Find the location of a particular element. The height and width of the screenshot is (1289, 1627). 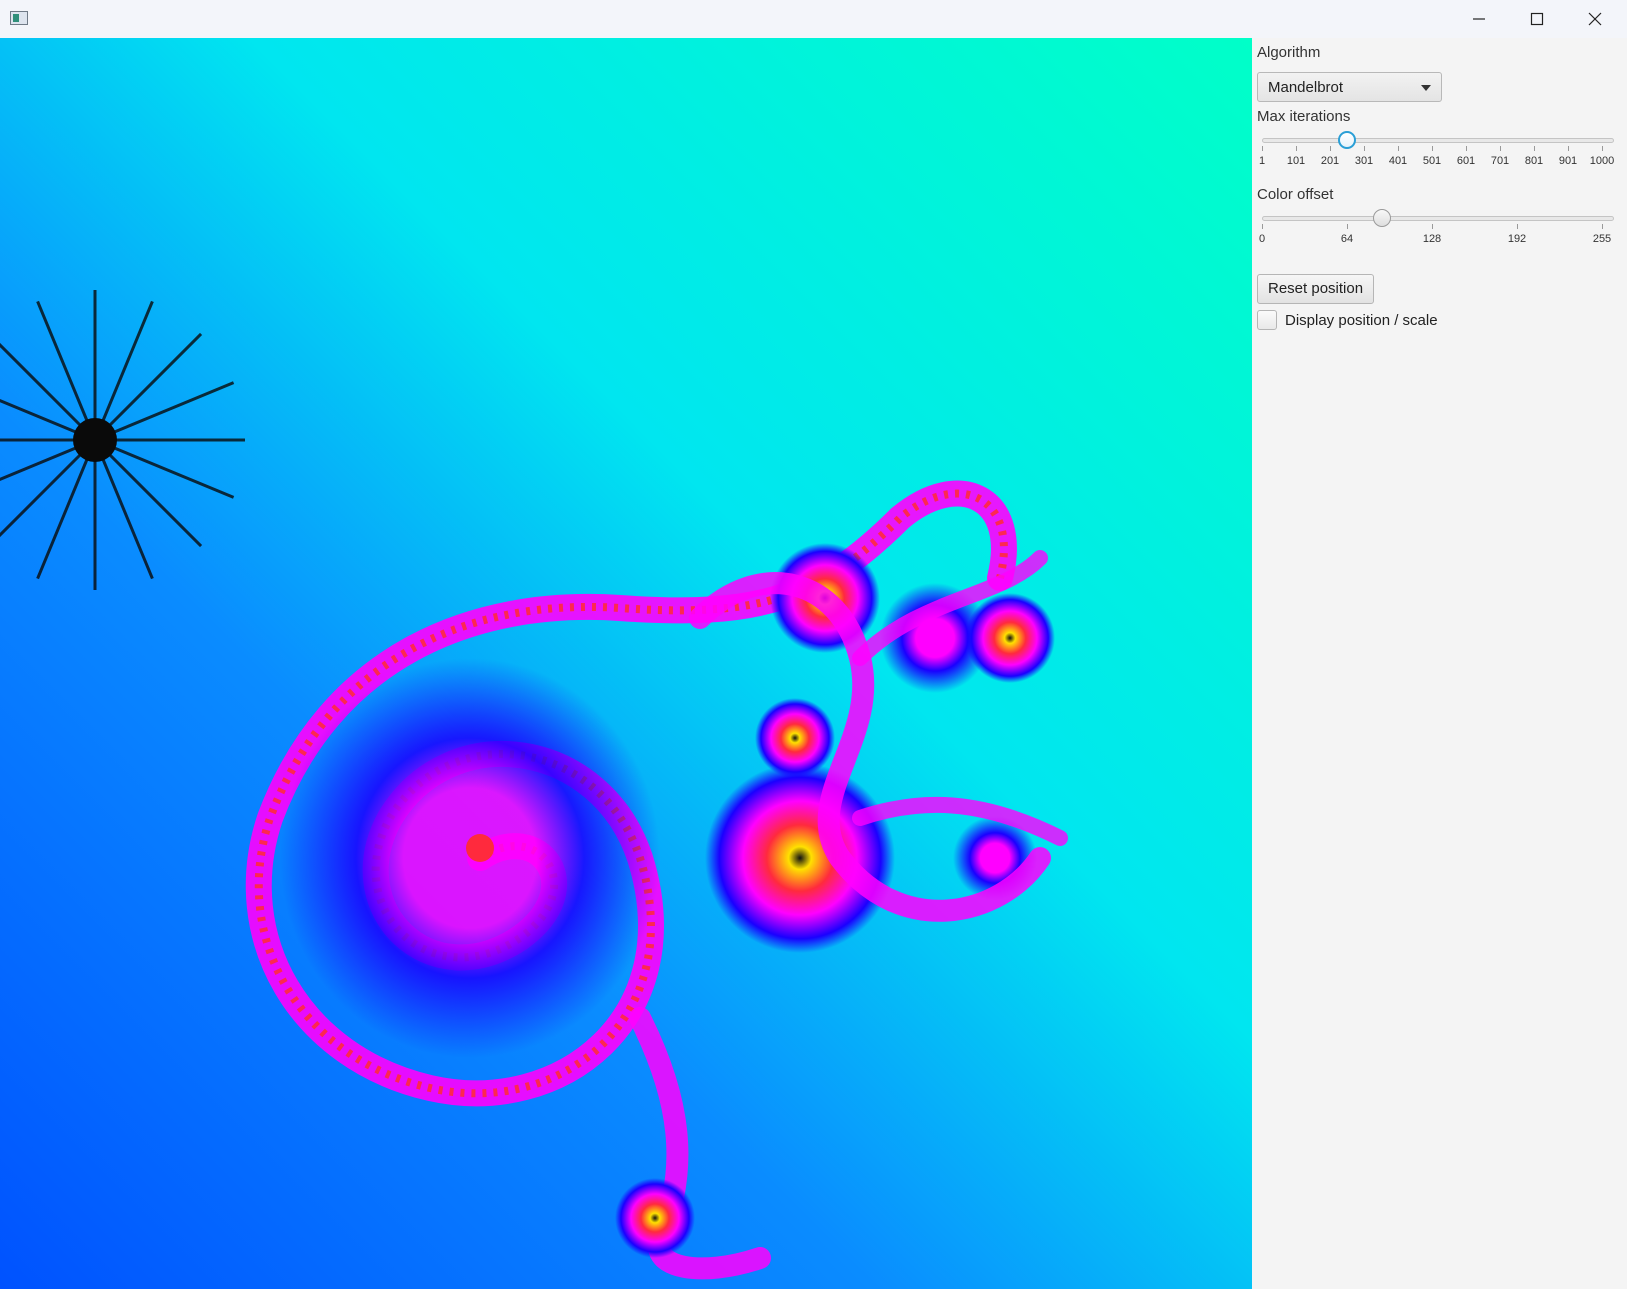

color-offset-tick-label: 0 is located at coordinates (1262, 239).